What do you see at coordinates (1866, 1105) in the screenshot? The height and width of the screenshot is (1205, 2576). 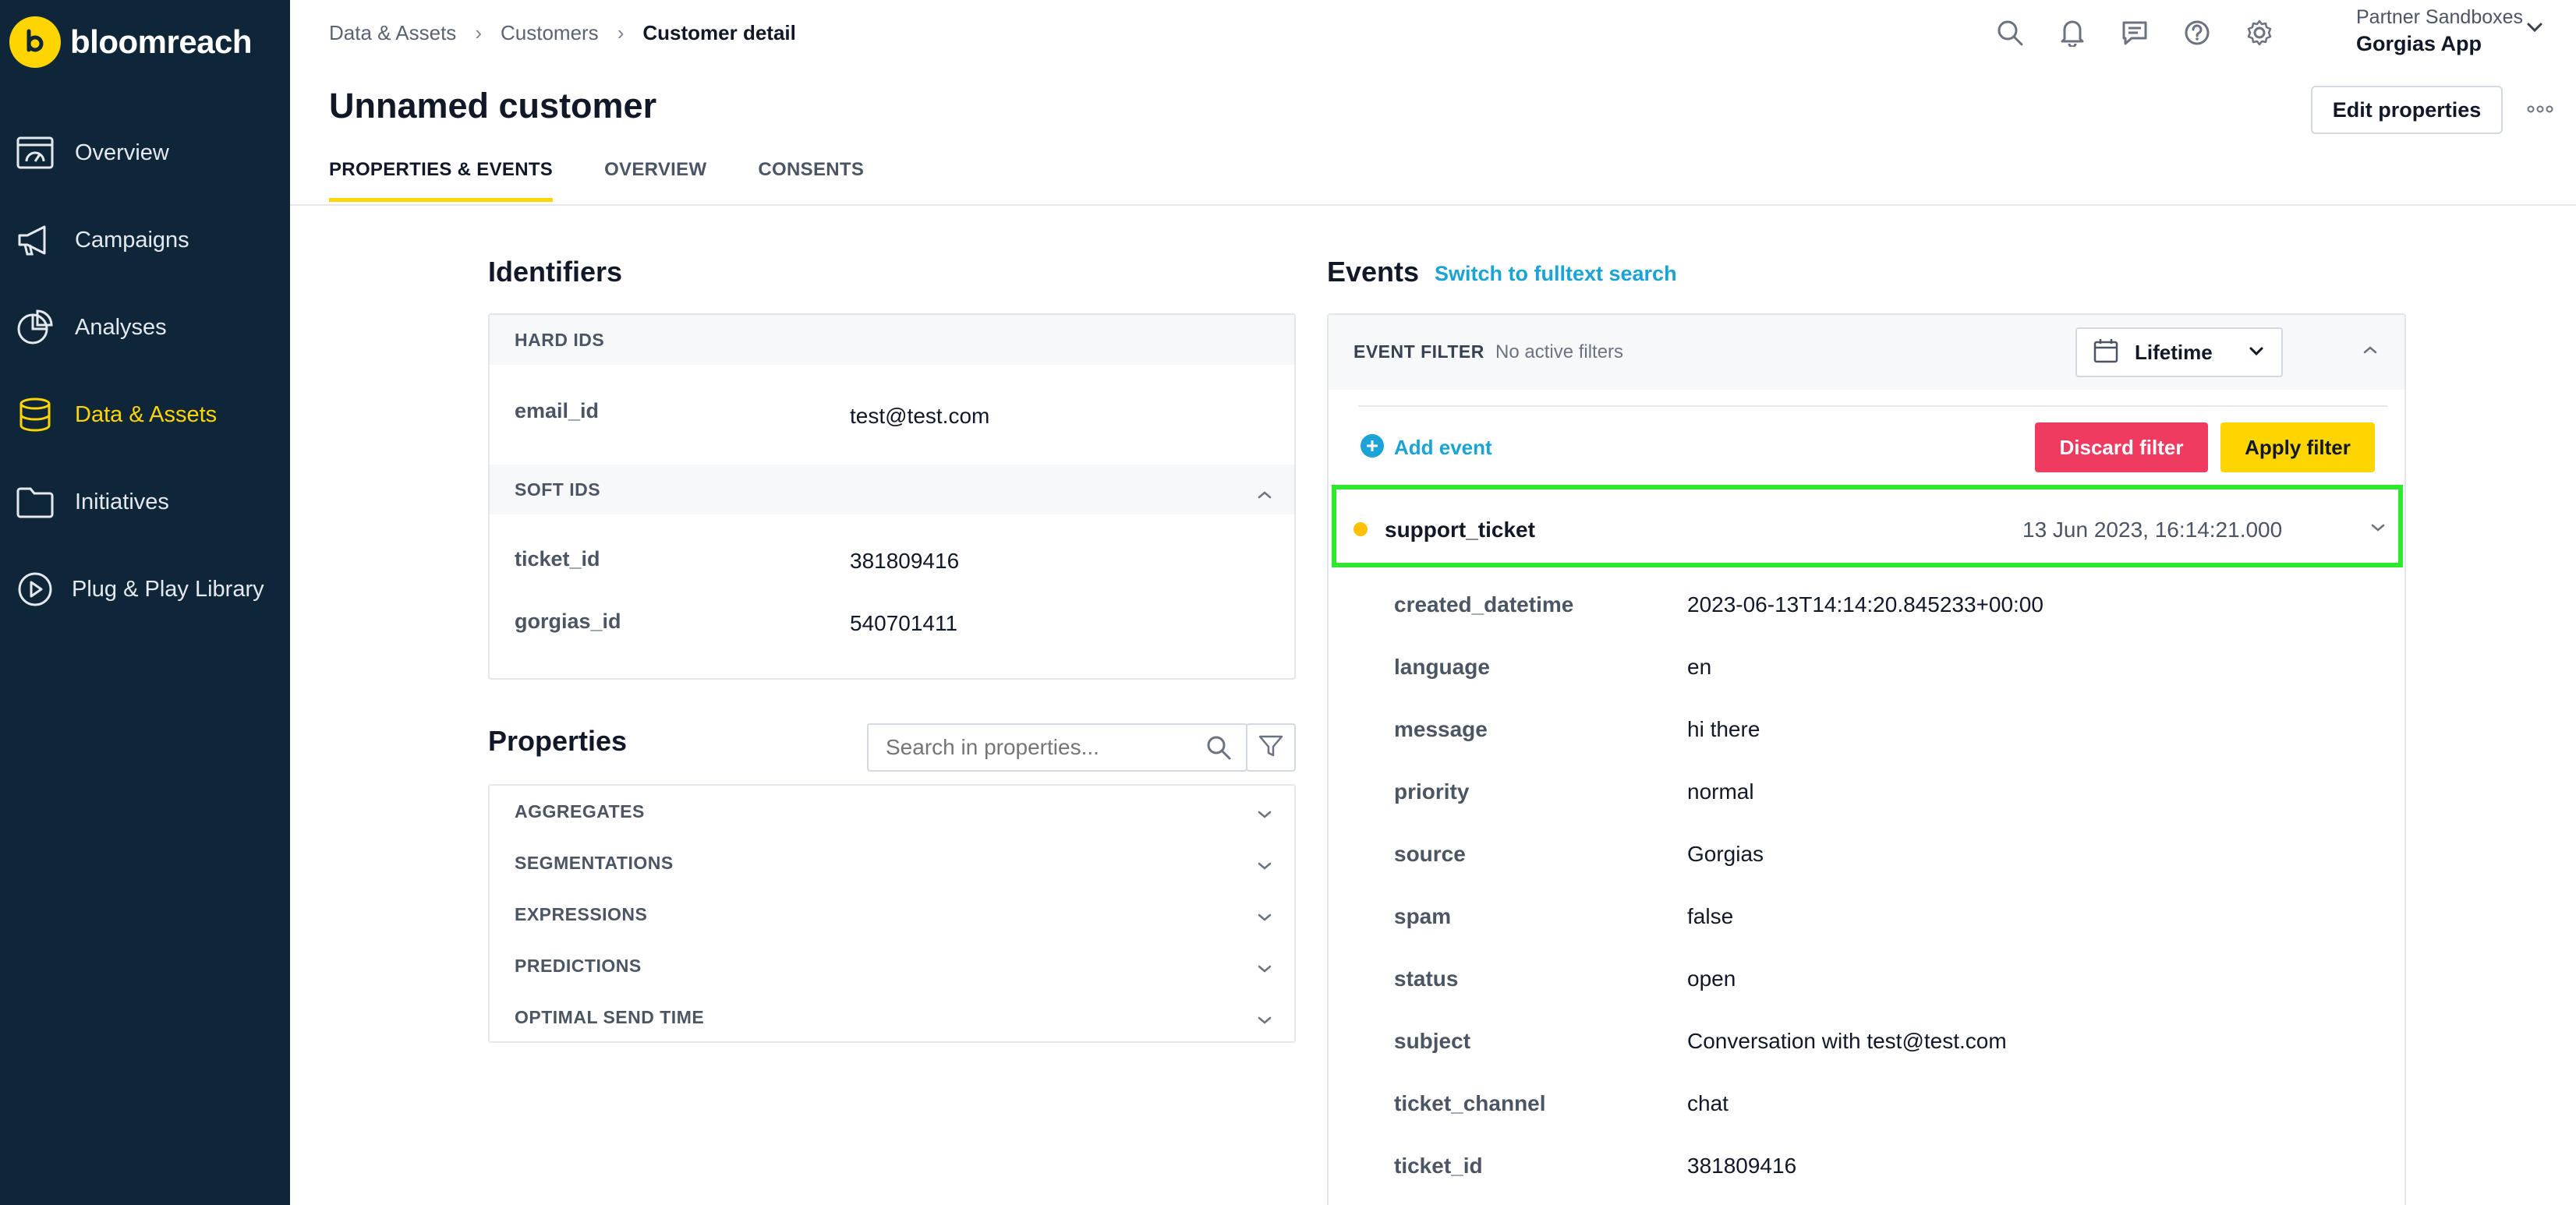 I see `event-attribute-row: ticket_channel chat` at bounding box center [1866, 1105].